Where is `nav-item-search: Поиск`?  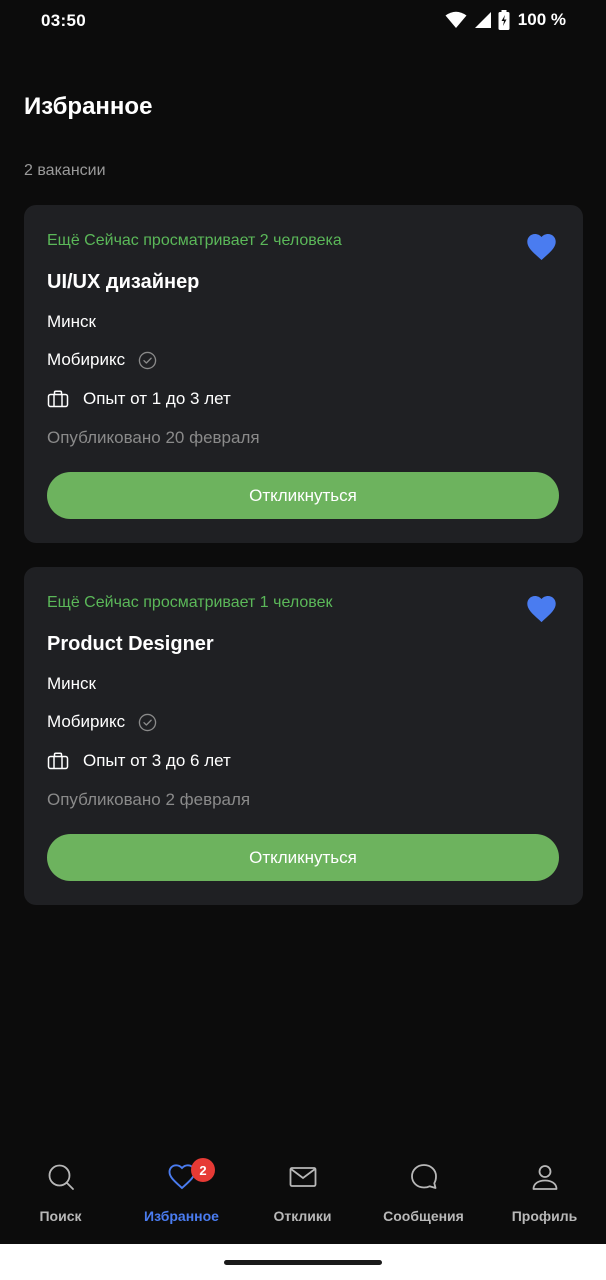 nav-item-search: Поиск is located at coordinates (60, 1193).